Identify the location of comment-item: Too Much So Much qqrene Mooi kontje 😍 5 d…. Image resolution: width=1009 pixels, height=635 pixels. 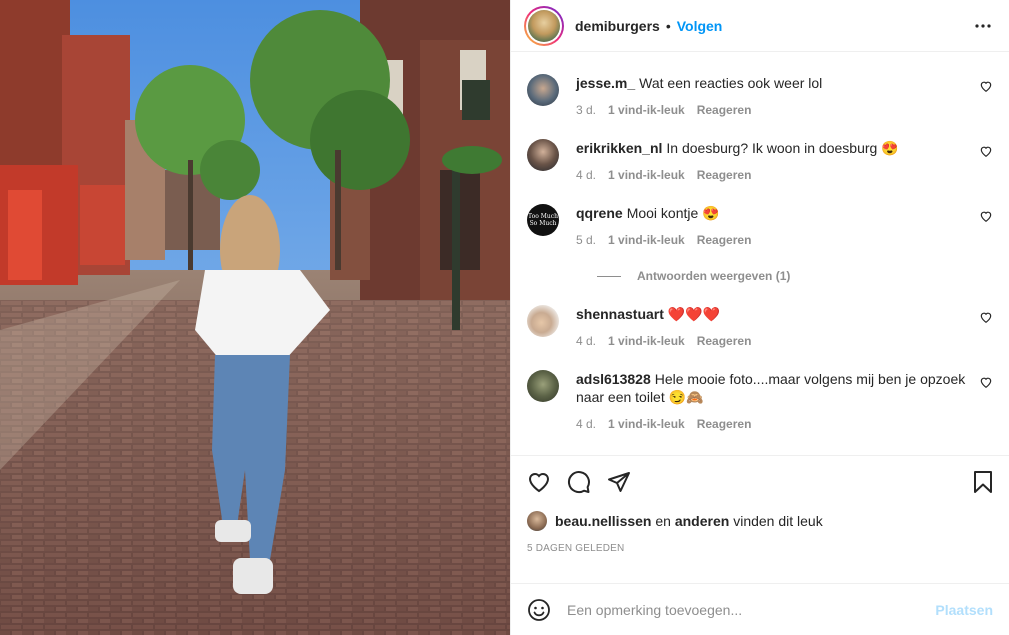
(760, 214).